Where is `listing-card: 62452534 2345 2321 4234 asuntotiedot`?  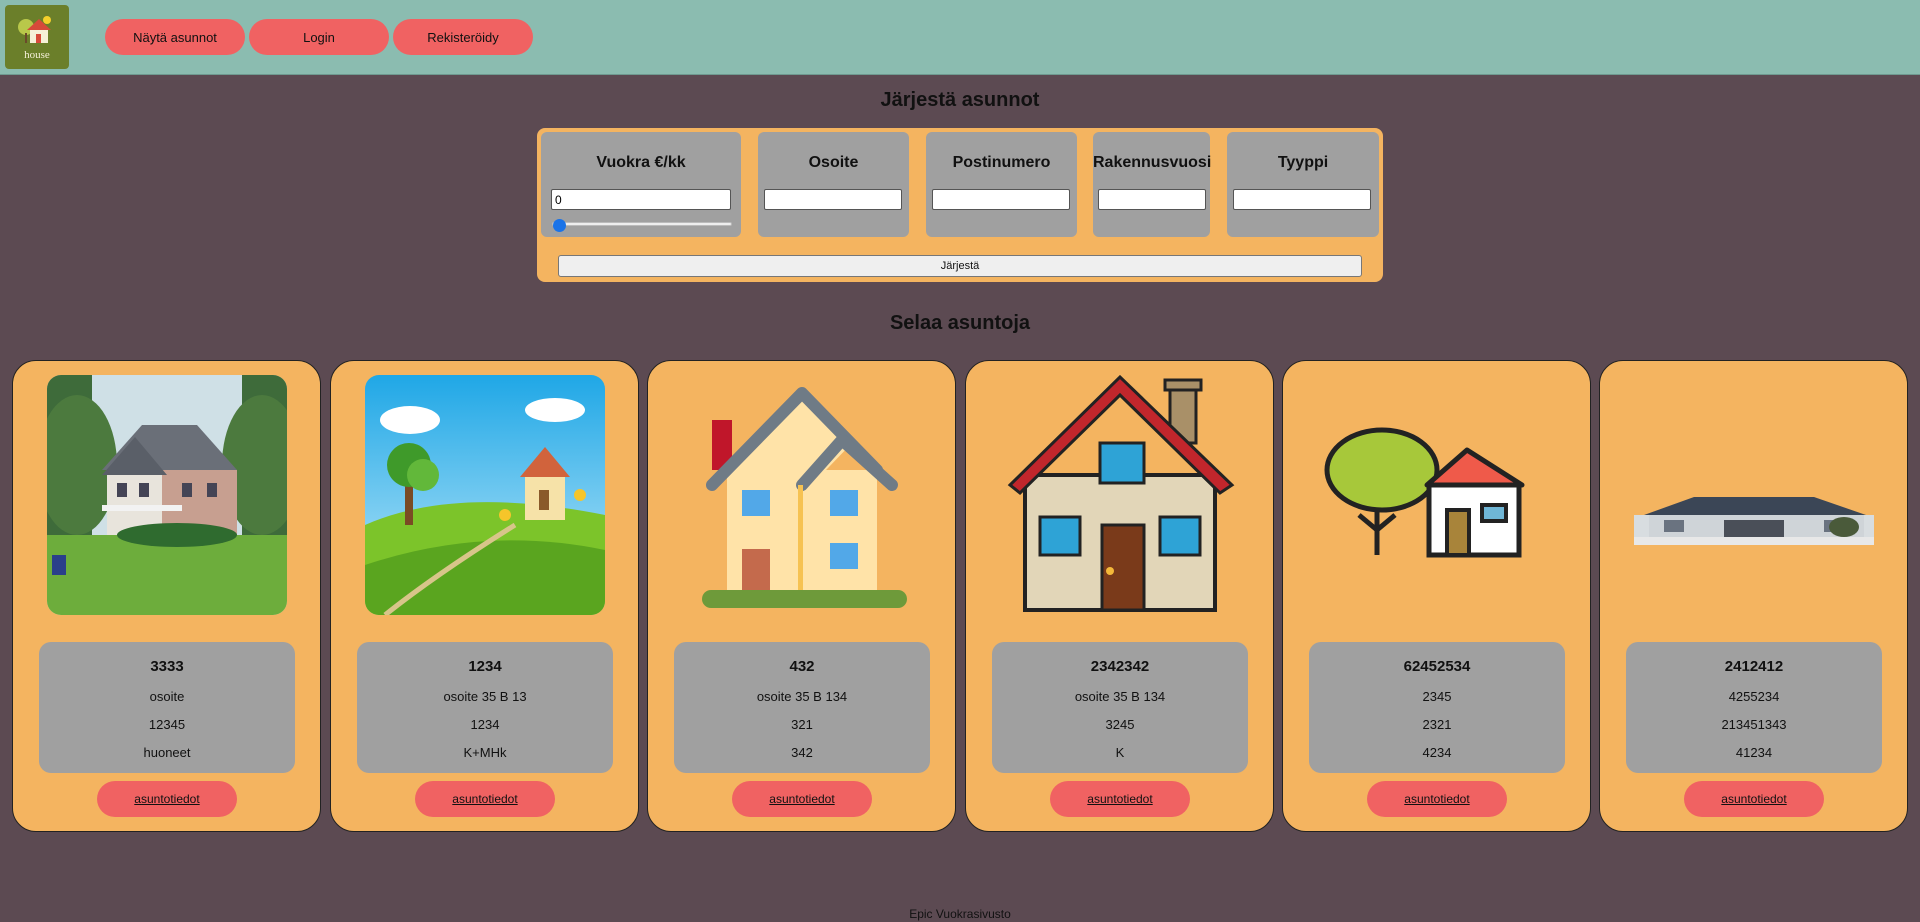
listing-card: 62452534 2345 2321 4234 asuntotiedot is located at coordinates (1436, 596).